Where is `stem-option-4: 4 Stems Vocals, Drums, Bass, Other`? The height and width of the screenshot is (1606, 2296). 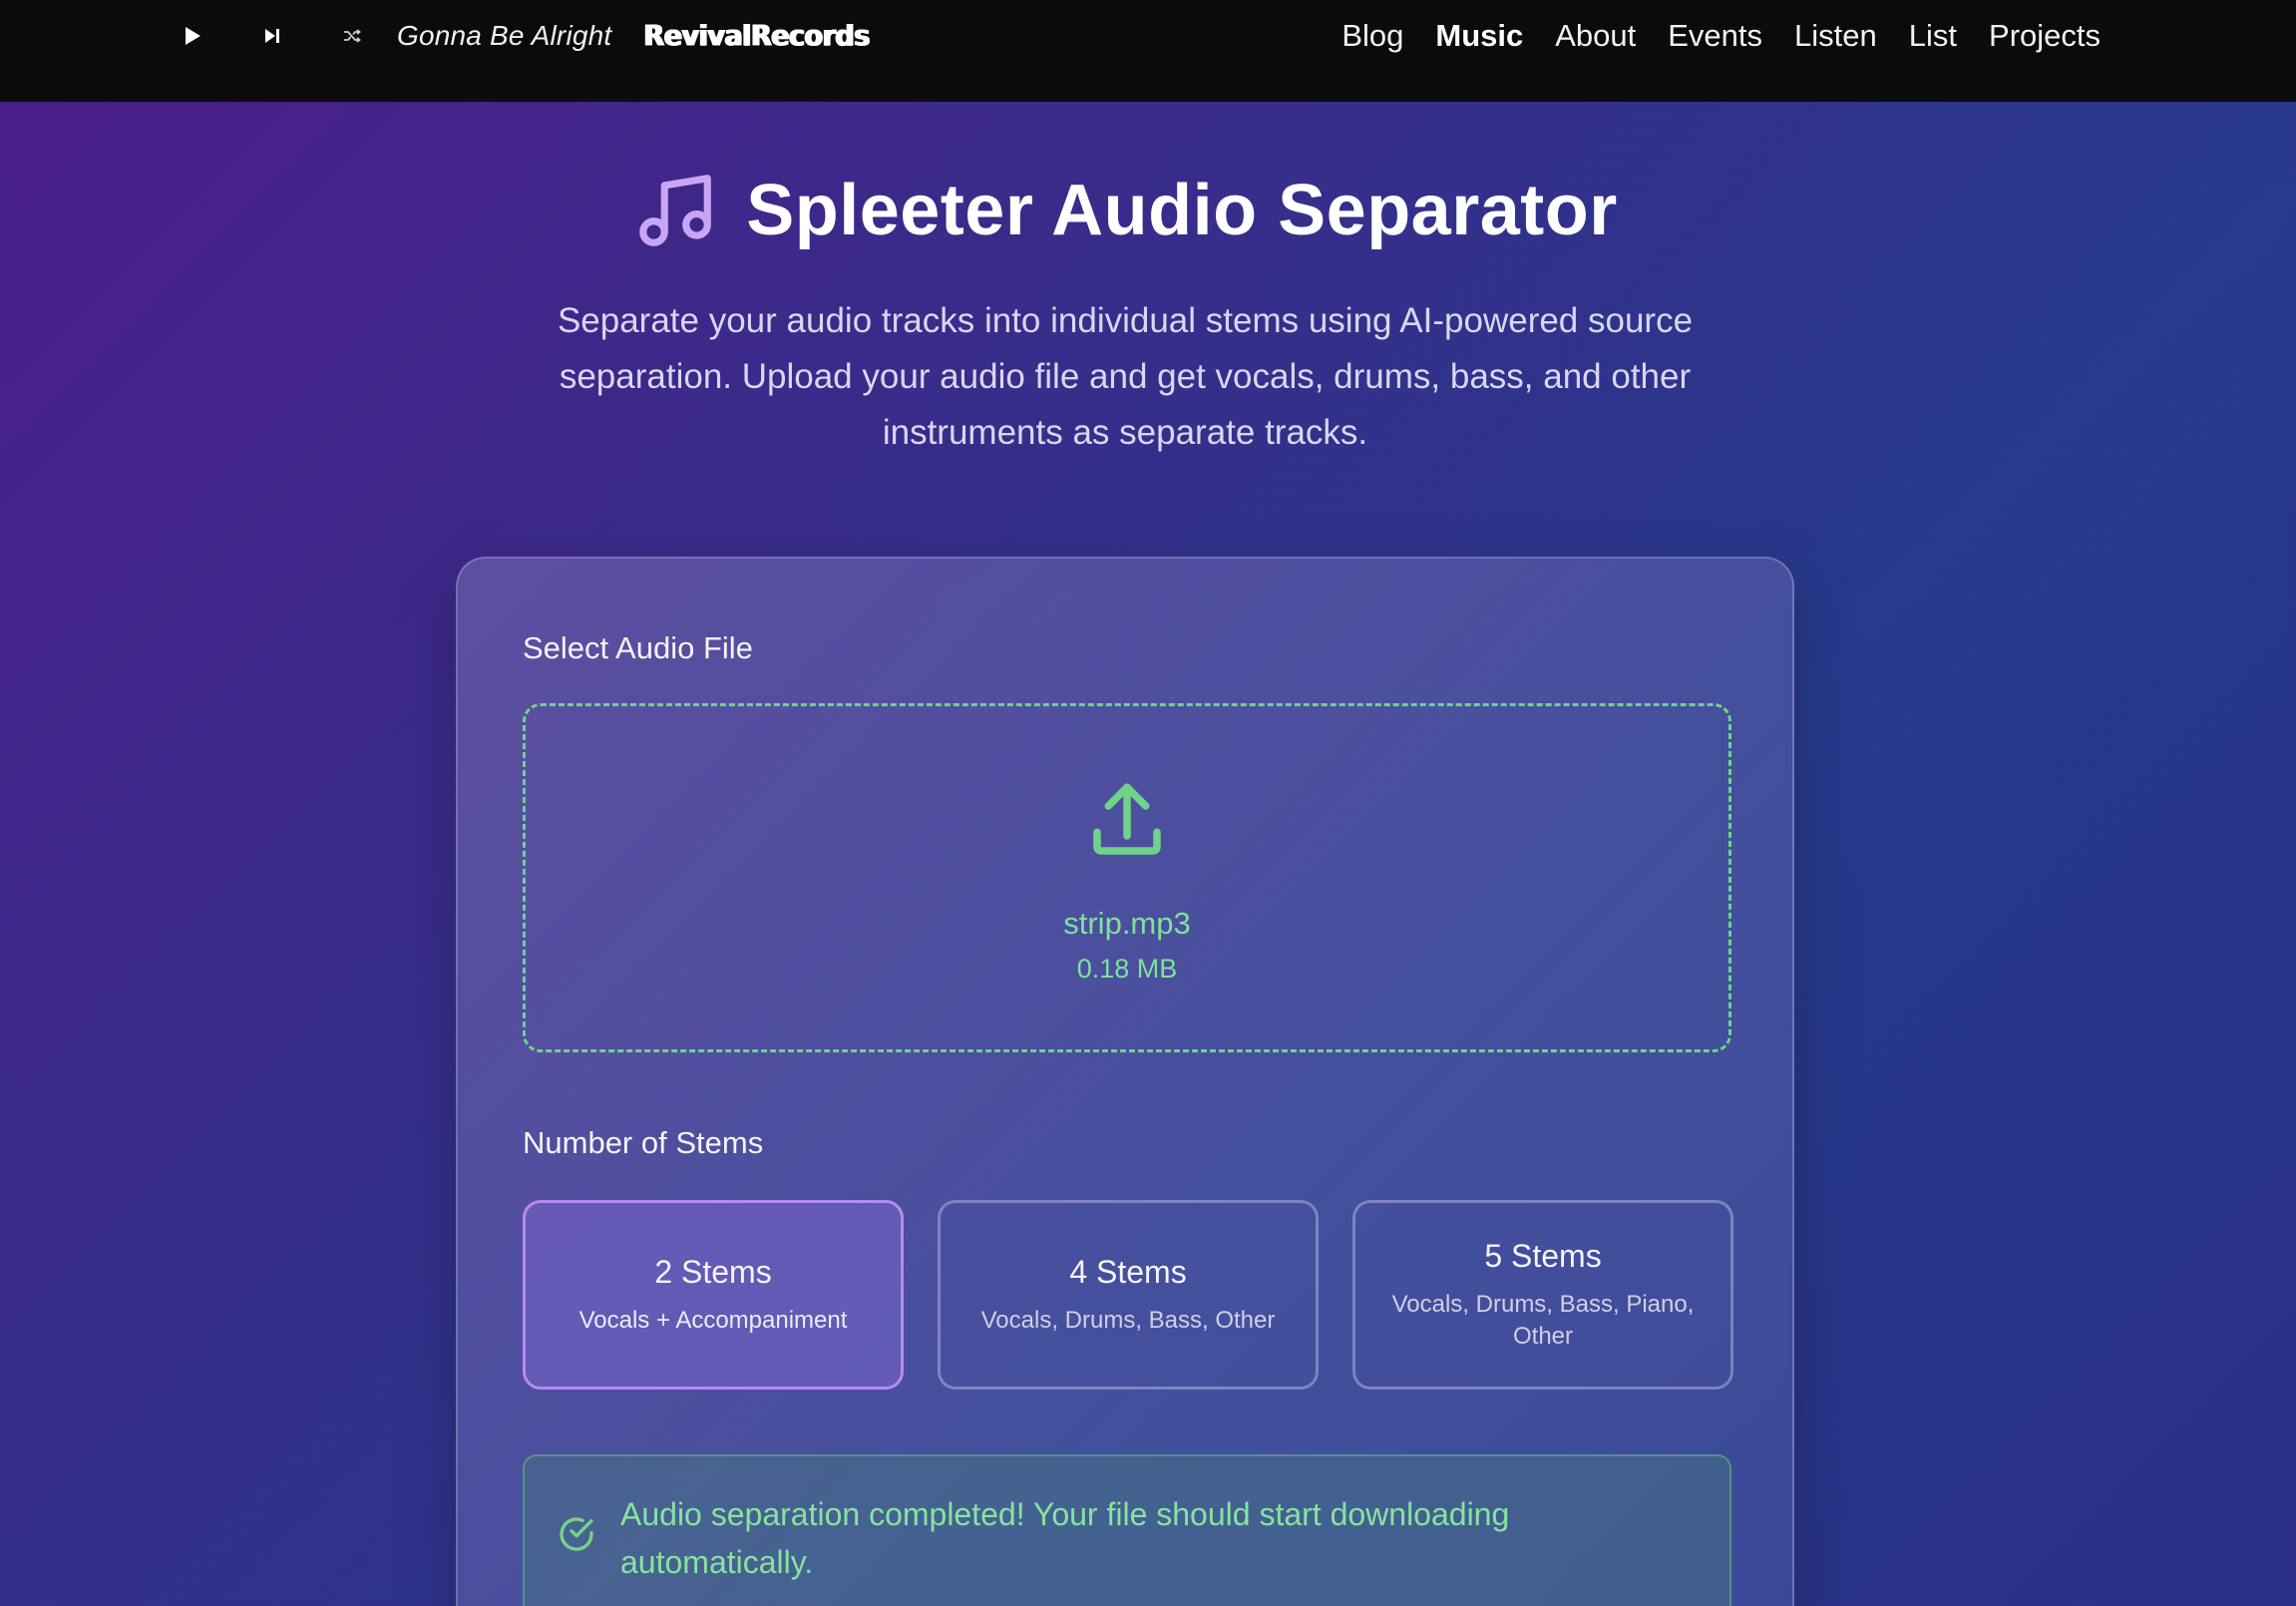 stem-option-4: 4 Stems Vocals, Drums, Bass, Other is located at coordinates (1128, 1295).